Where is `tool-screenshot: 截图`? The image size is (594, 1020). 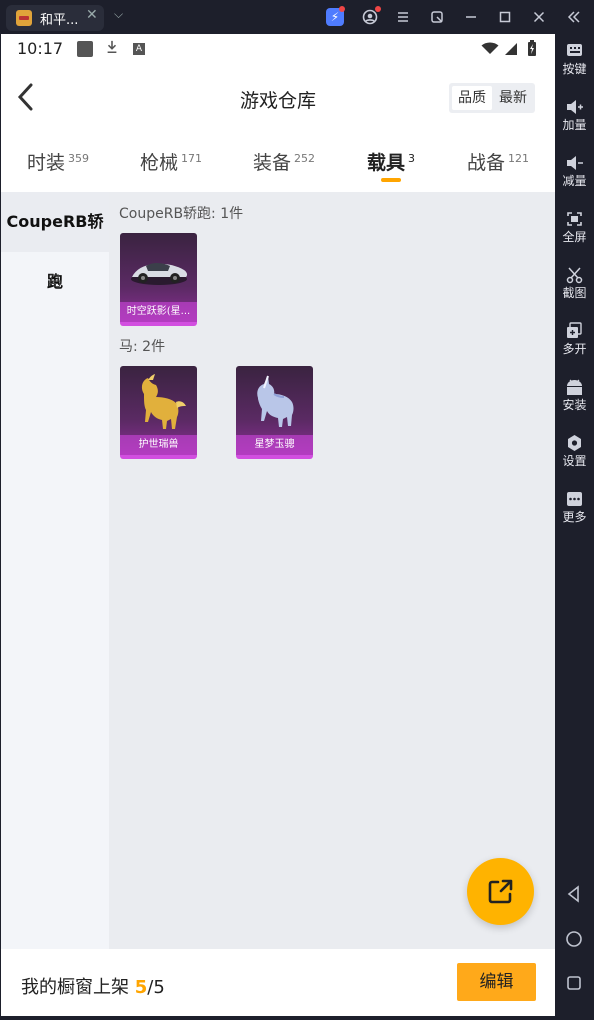 tool-screenshot: 截图 is located at coordinates (574, 283).